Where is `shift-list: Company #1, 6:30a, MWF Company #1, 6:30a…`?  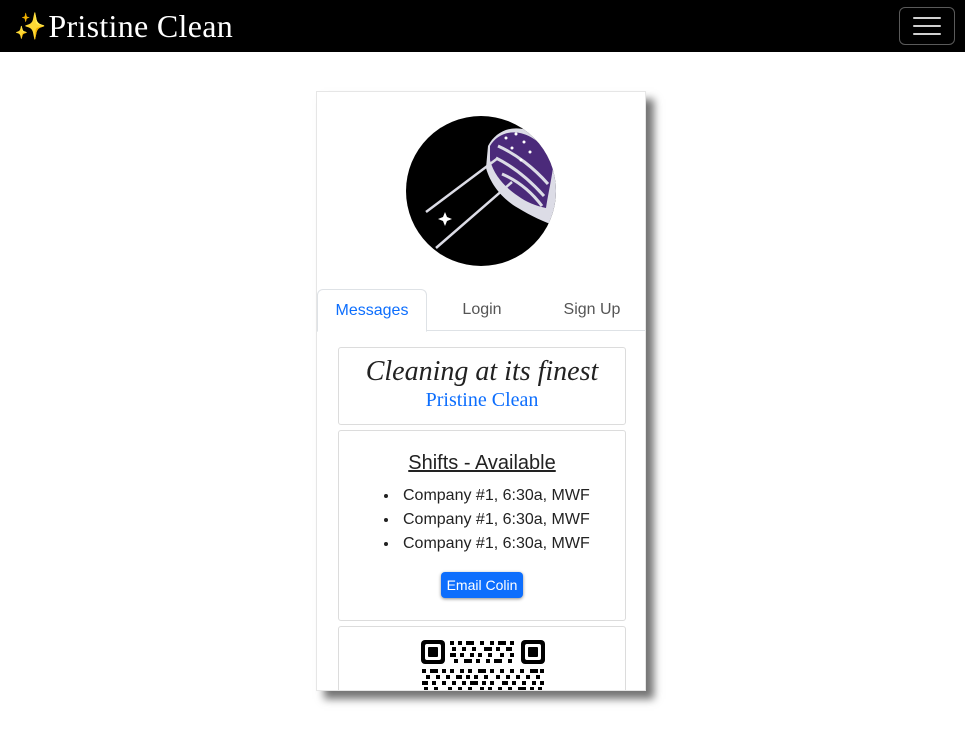
shift-list: Company #1, 6:30a, MWF Company #1, 6:30a… is located at coordinates (512, 520).